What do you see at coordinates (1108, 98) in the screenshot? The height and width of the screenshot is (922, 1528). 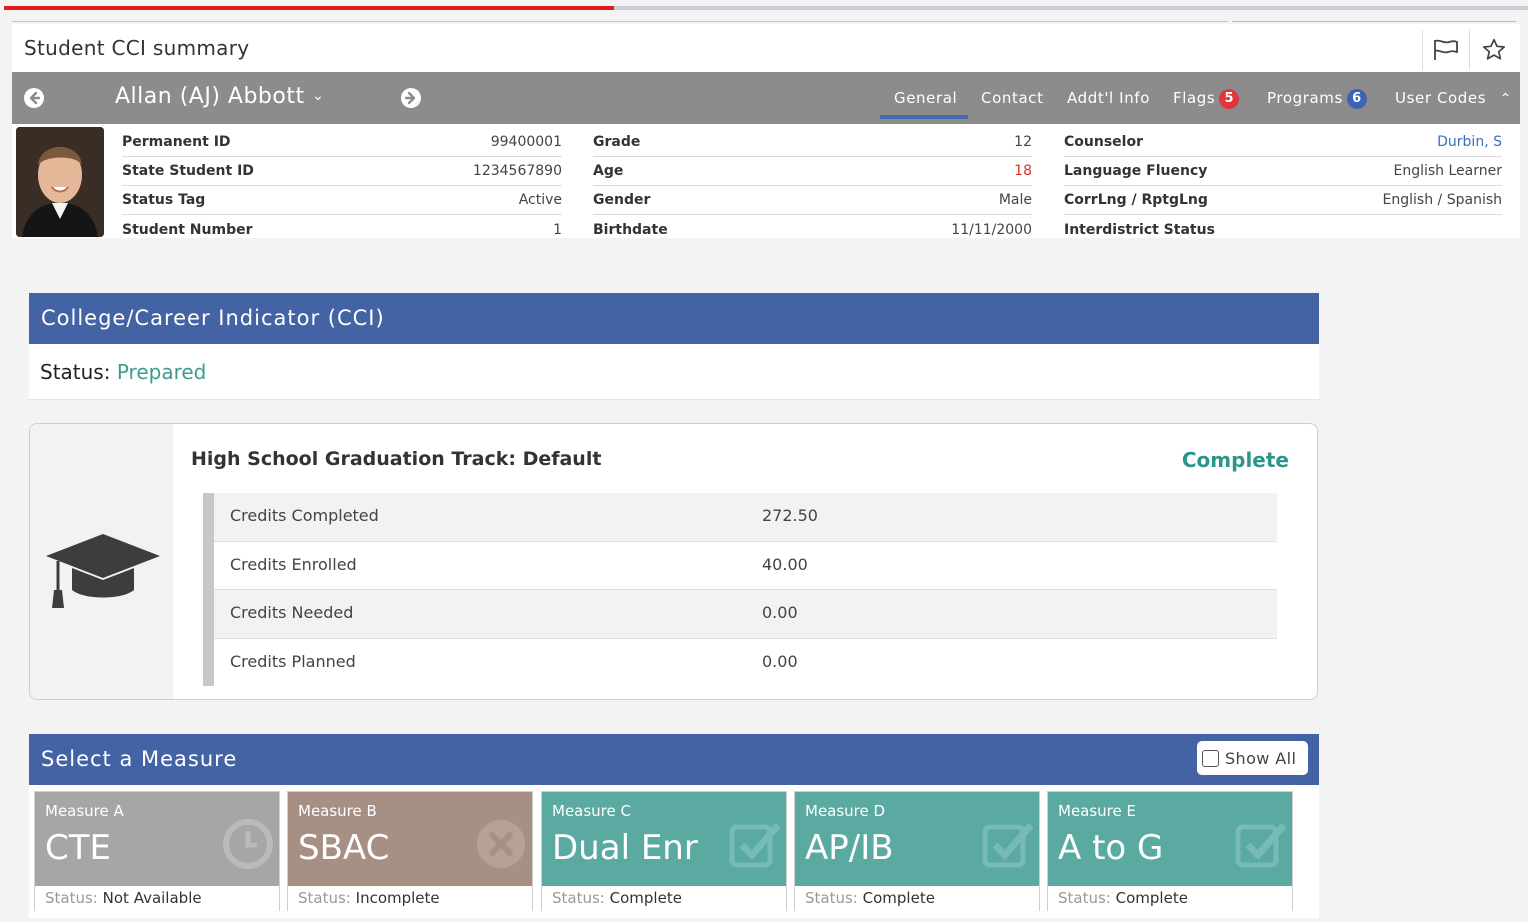 I see `tab-addtl-info: Addt'l Info` at bounding box center [1108, 98].